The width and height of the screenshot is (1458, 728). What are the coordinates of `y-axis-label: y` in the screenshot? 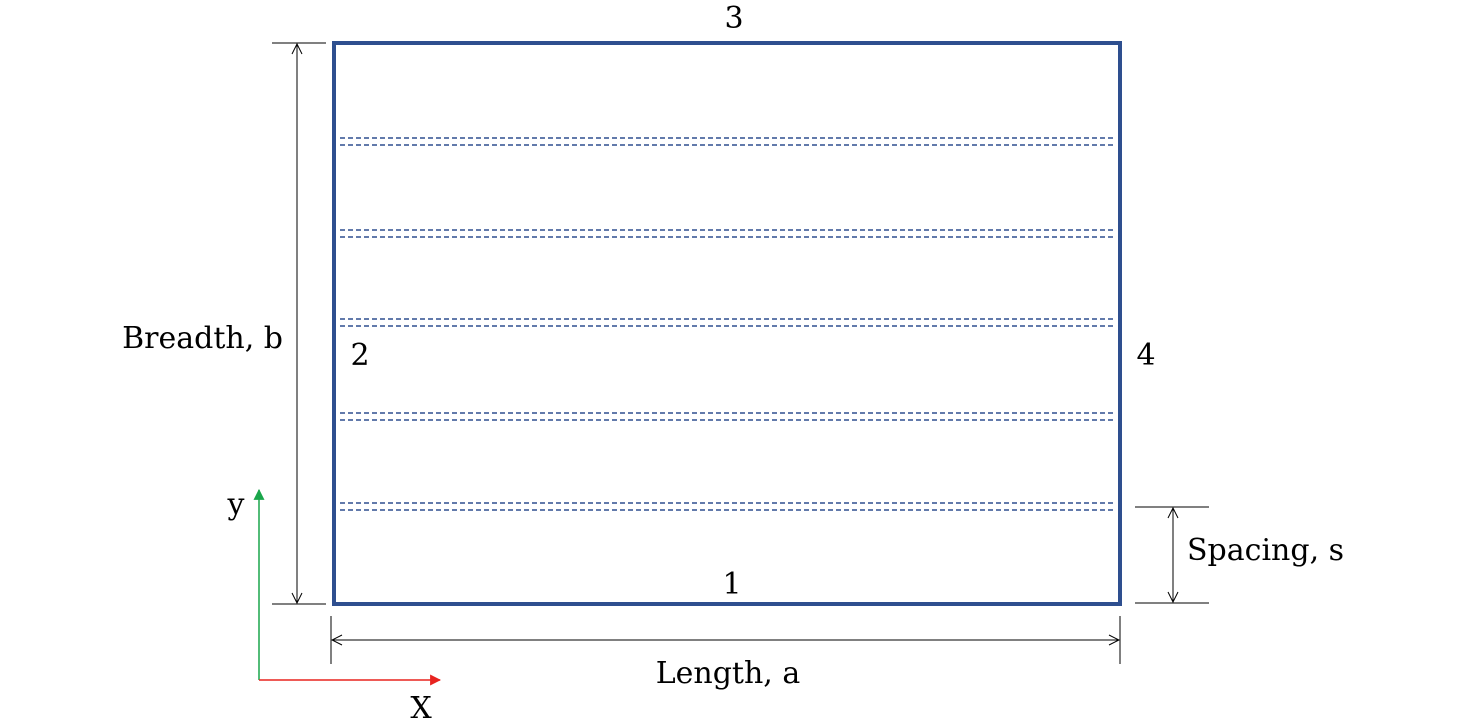 It's located at (236, 504).